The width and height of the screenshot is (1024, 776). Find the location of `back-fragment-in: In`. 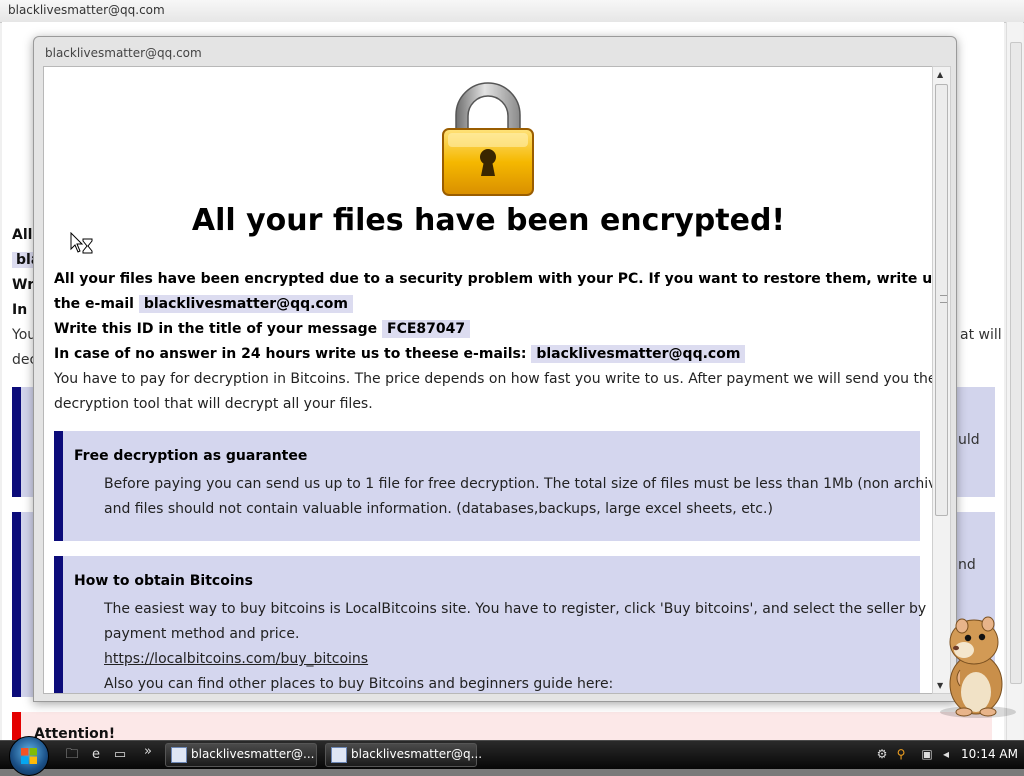

back-fragment-in: In is located at coordinates (20, 310).